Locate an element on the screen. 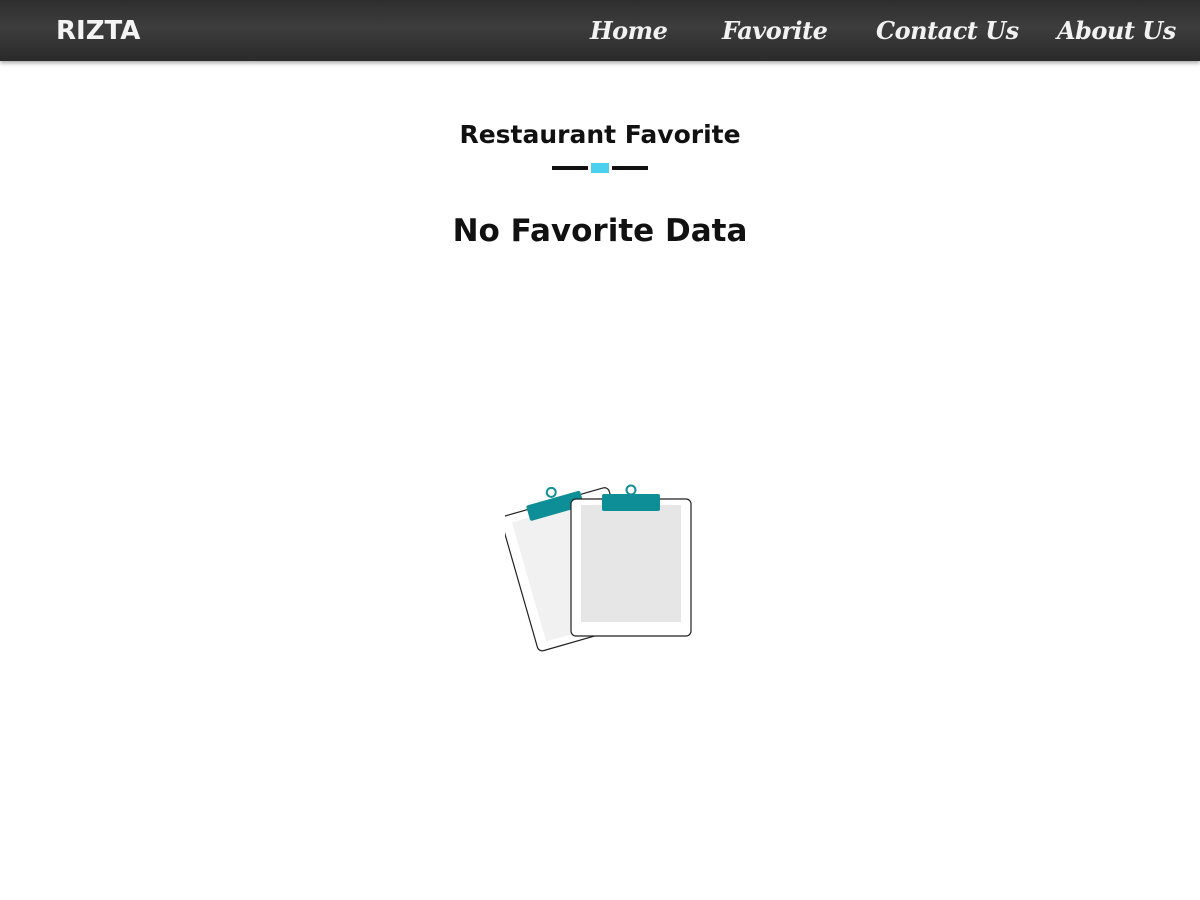  nav-link-home: Home is located at coordinates (629, 31).